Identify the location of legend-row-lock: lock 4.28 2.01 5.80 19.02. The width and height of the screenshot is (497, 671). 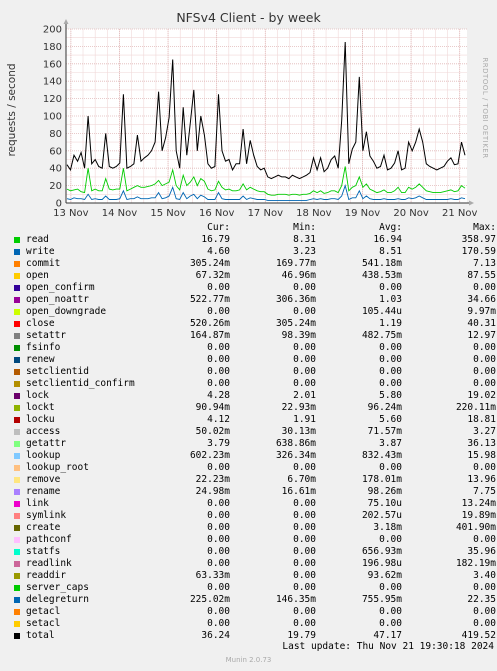
(248, 396).